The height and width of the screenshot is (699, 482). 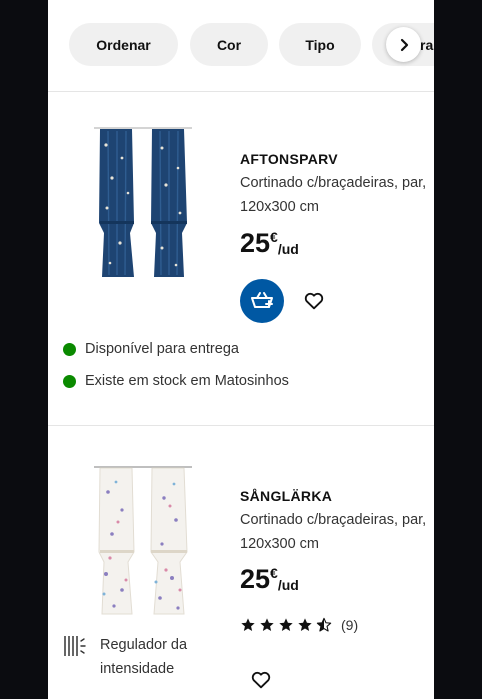 I want to click on product-name: AFTONSPARV, so click(x=289, y=159).